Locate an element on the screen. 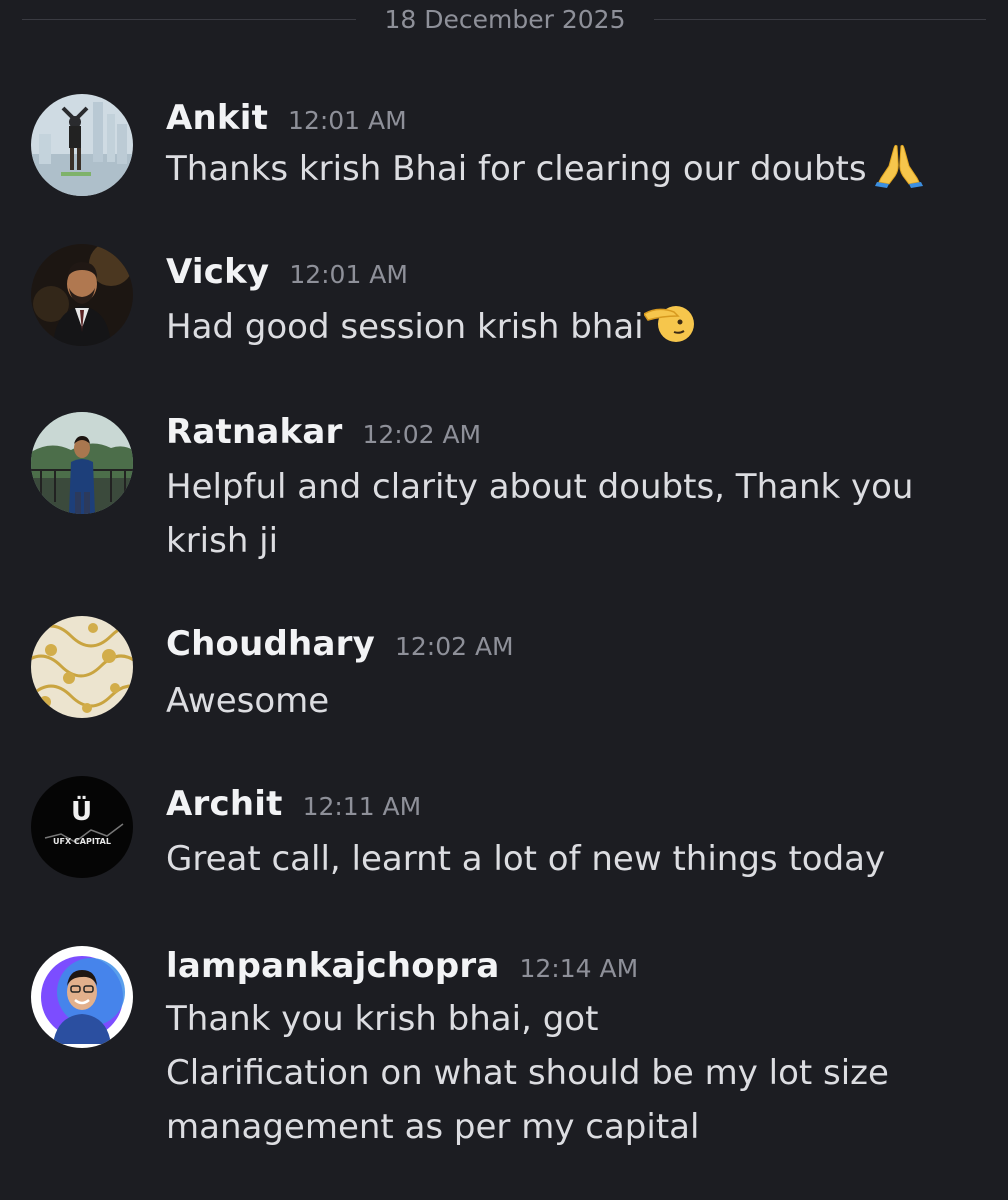  avatar-logo-text: UFX CAPITAL is located at coordinates (82, 841).